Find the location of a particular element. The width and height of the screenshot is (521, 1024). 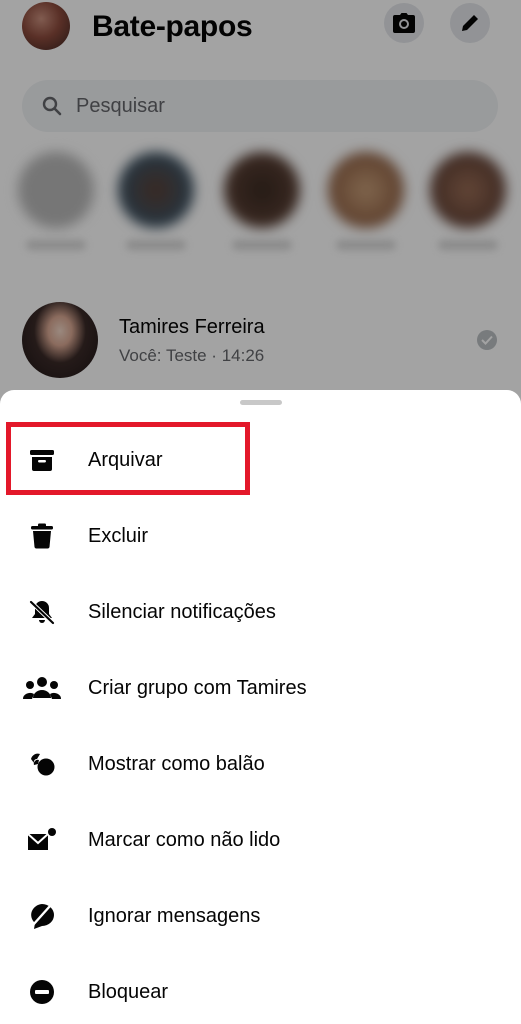

trash-icon is located at coordinates (42, 536).